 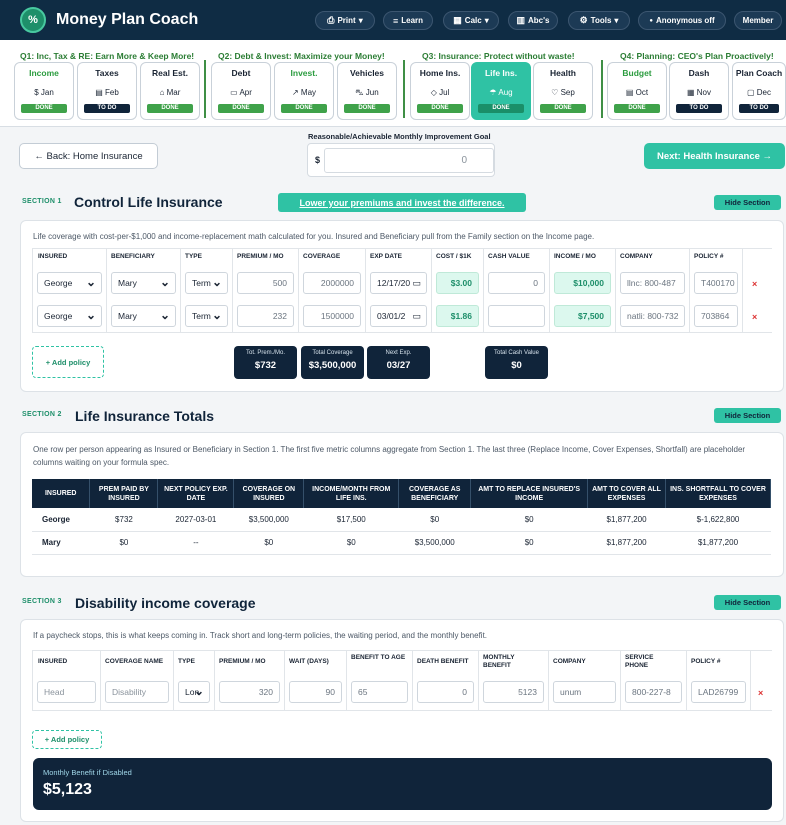 I want to click on column-header: COVERAGE ON INSURED, so click(x=269, y=493).